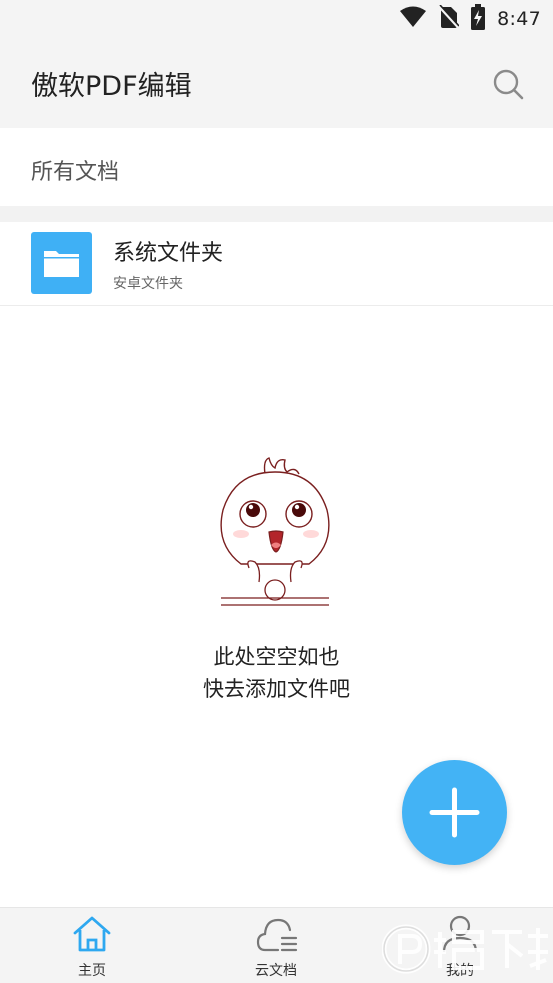 The height and width of the screenshot is (983, 553). I want to click on empty-state-message: 此处空空如也, so click(276, 657).